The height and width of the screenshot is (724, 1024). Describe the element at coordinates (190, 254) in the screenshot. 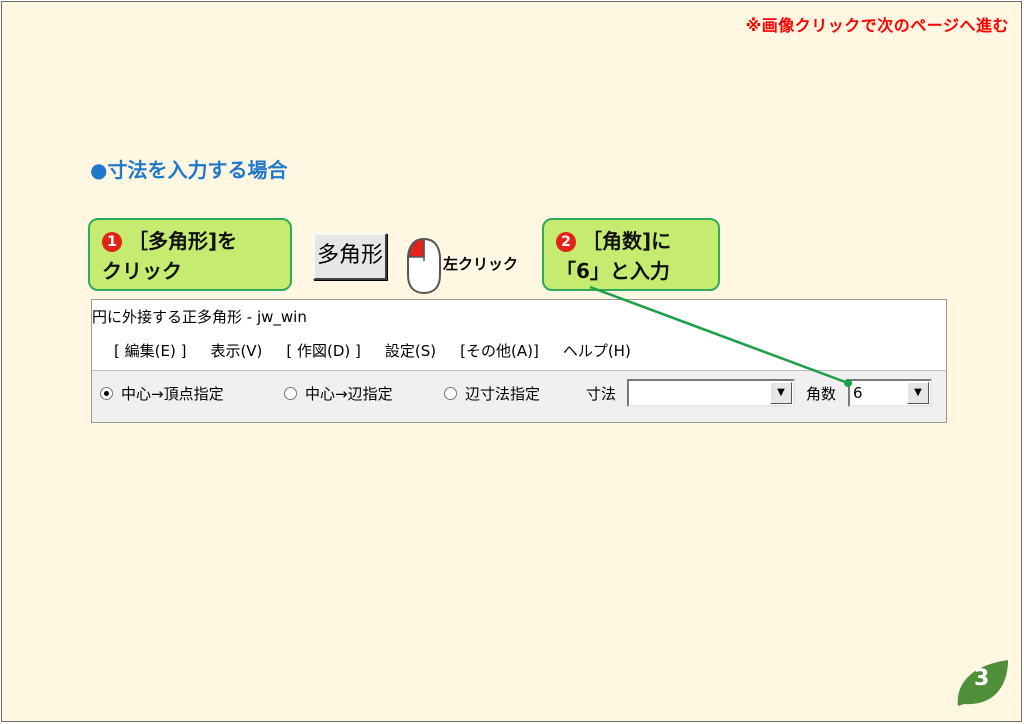

I see `callout-step-1: 1 ［多角形]を クリック` at that location.